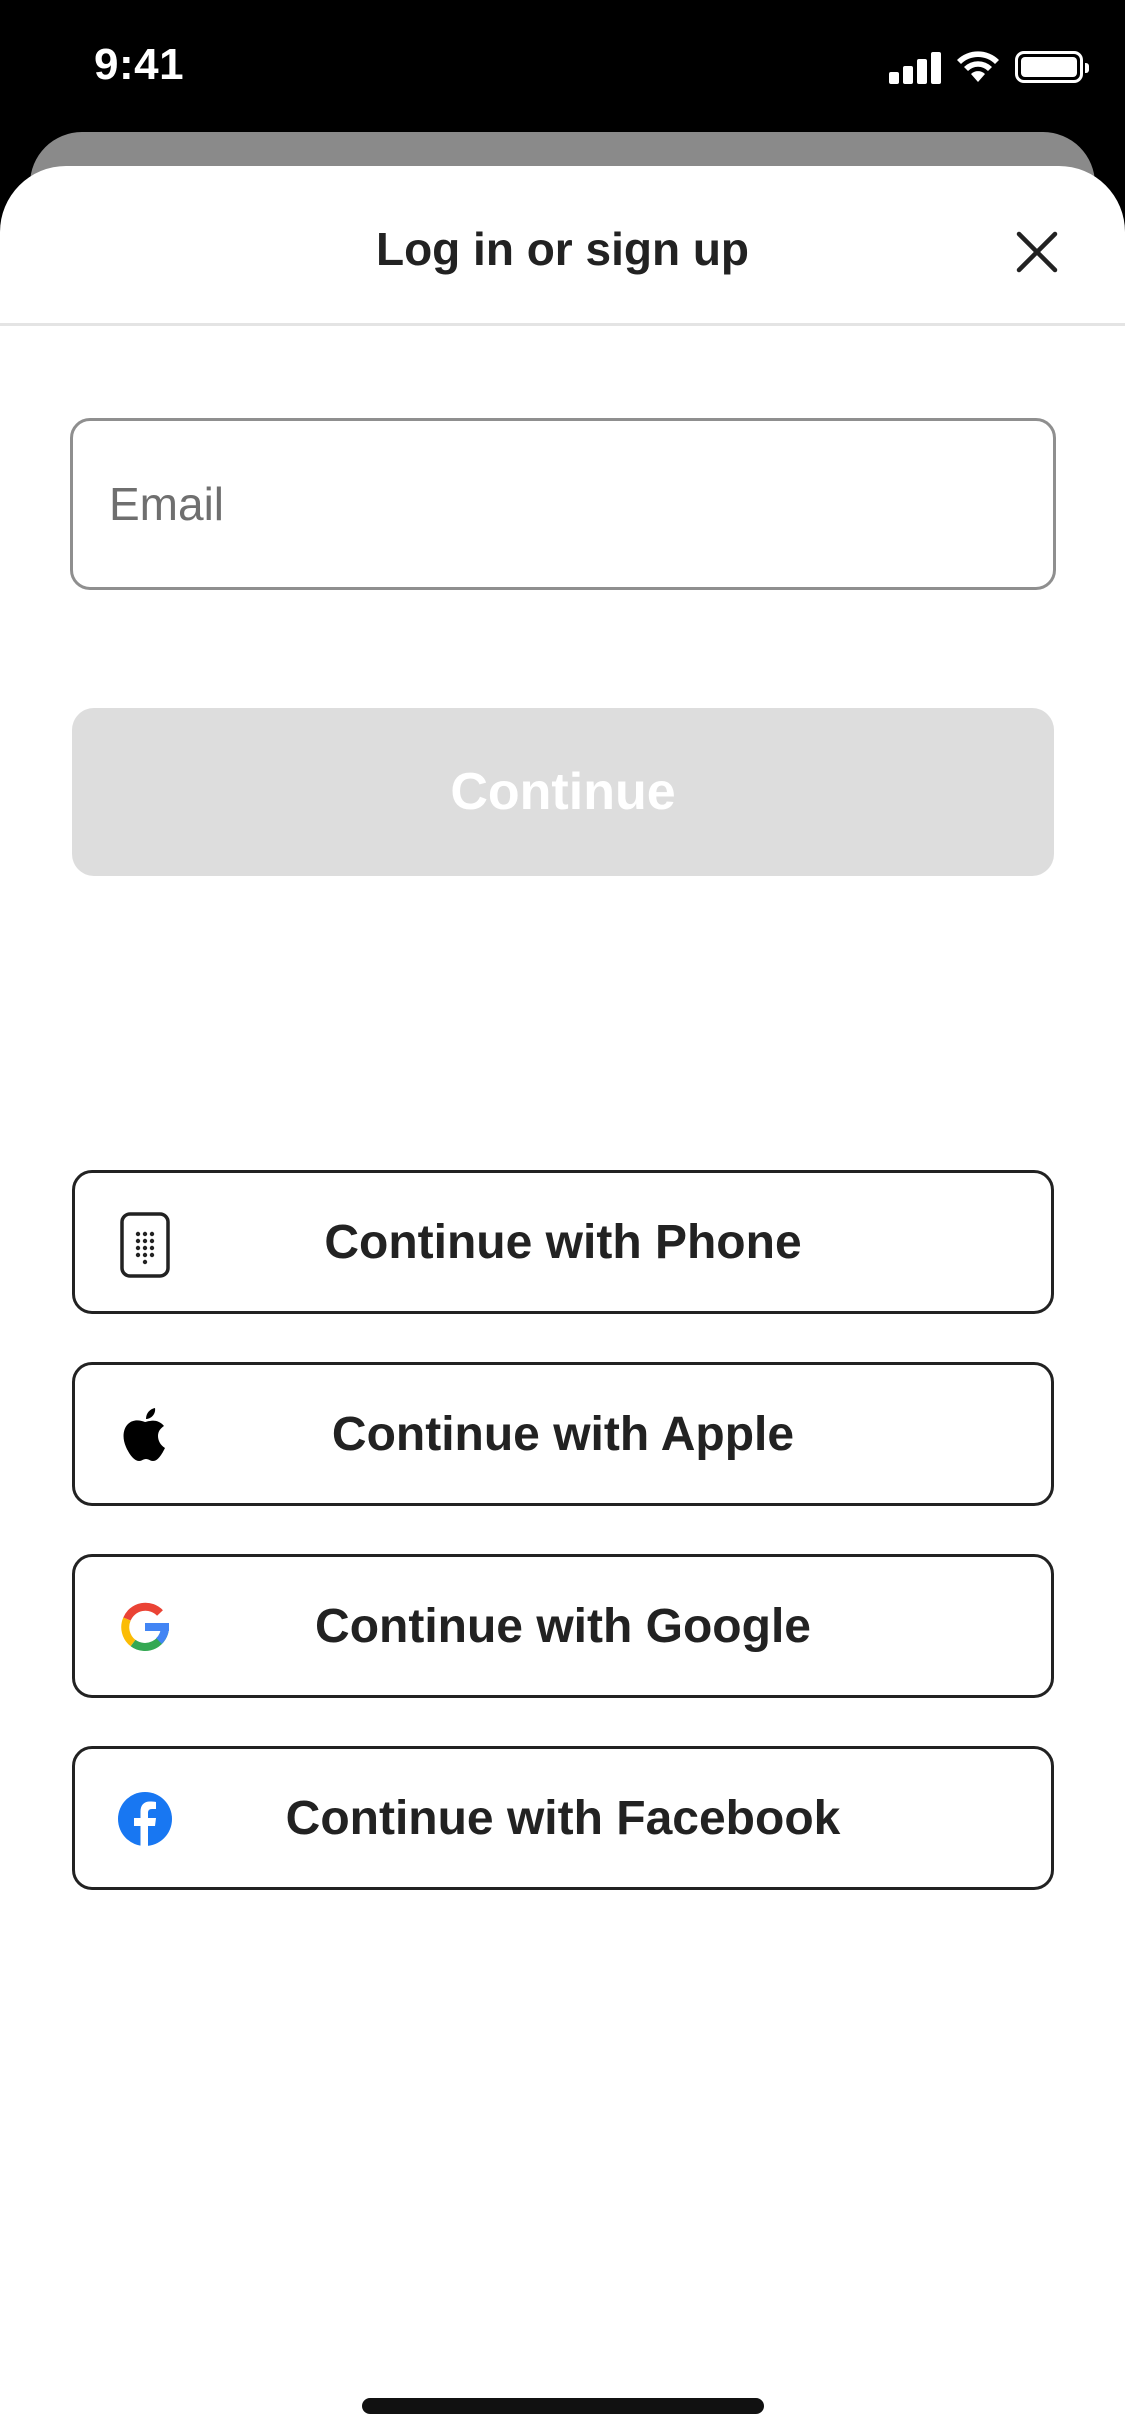 The image size is (1125, 2436). I want to click on google-button-label: Continue with Google, so click(563, 1626).